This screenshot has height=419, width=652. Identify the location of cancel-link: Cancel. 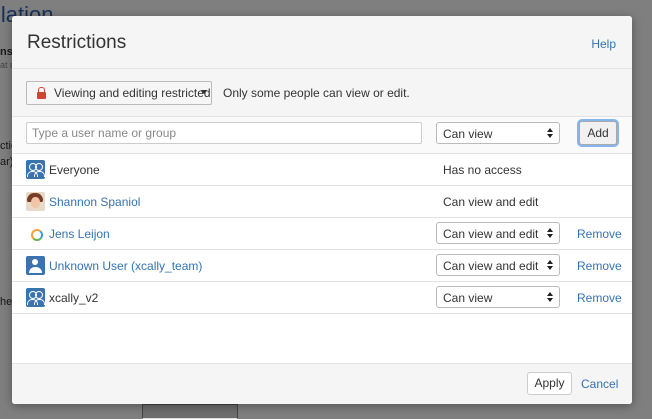
(599, 384).